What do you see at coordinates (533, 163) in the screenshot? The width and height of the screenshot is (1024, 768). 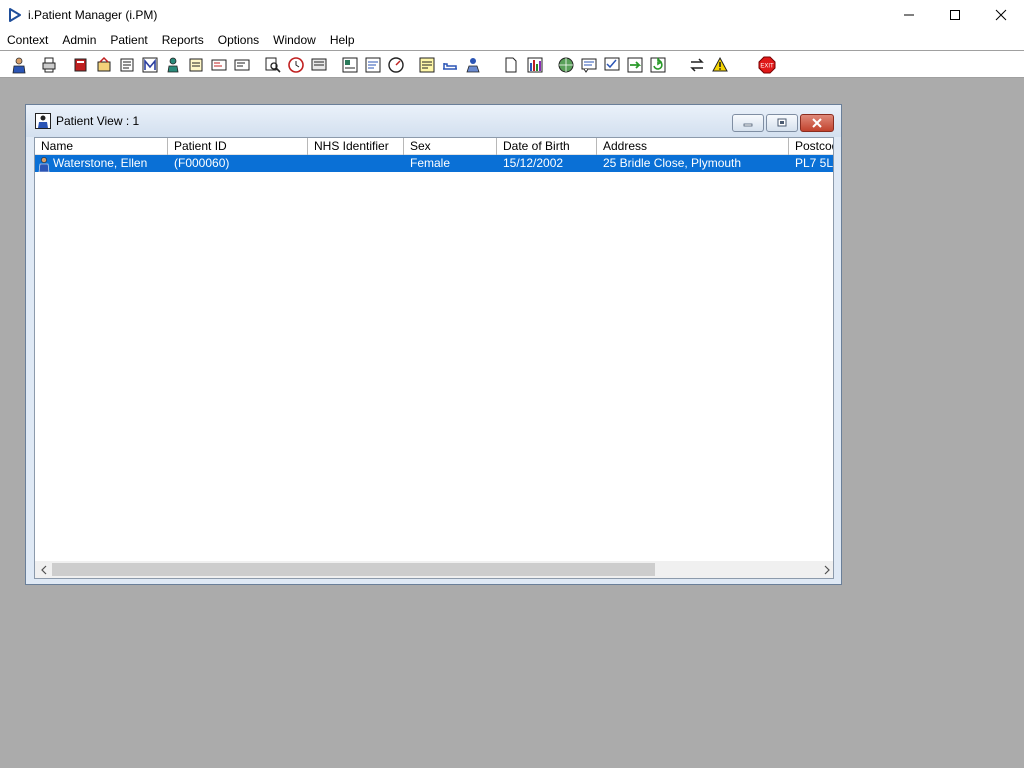 I see `cell-date-of-birth: 15/12/2002` at bounding box center [533, 163].